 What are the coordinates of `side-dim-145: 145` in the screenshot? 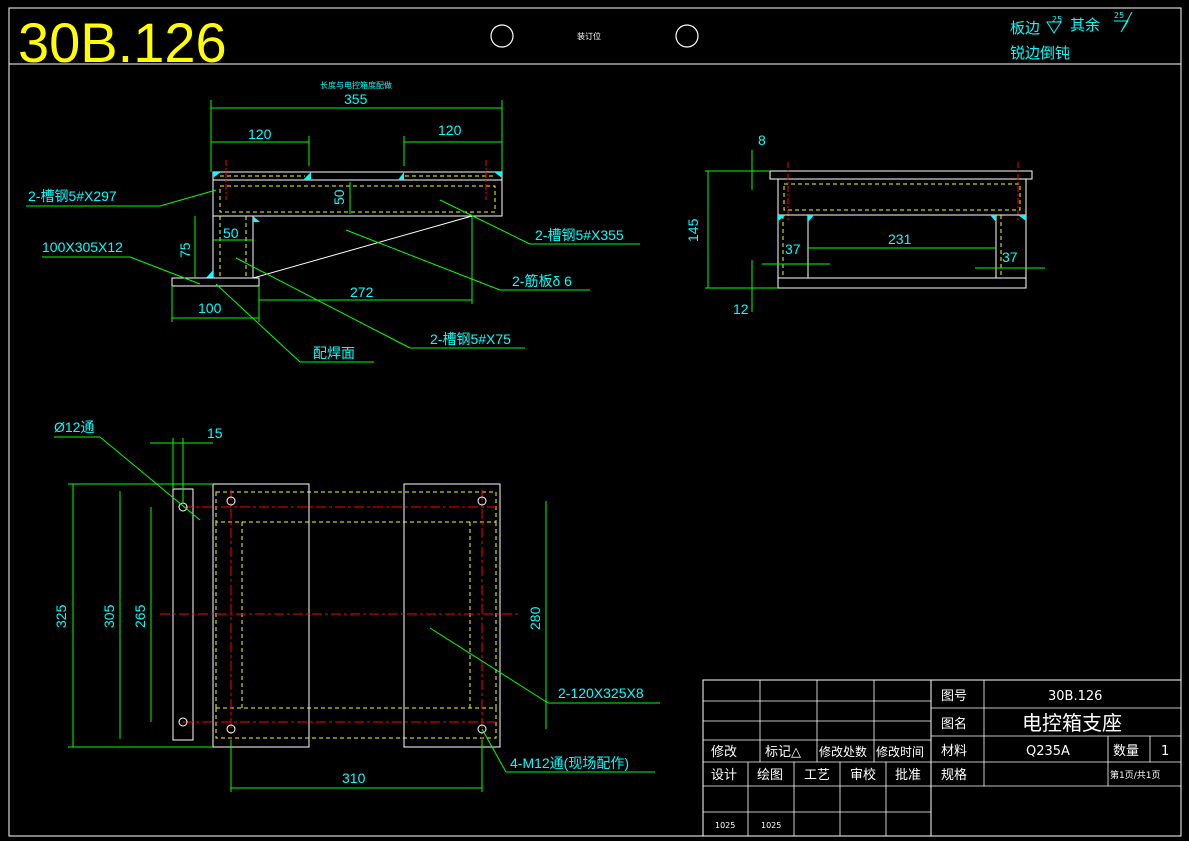 It's located at (693, 230).